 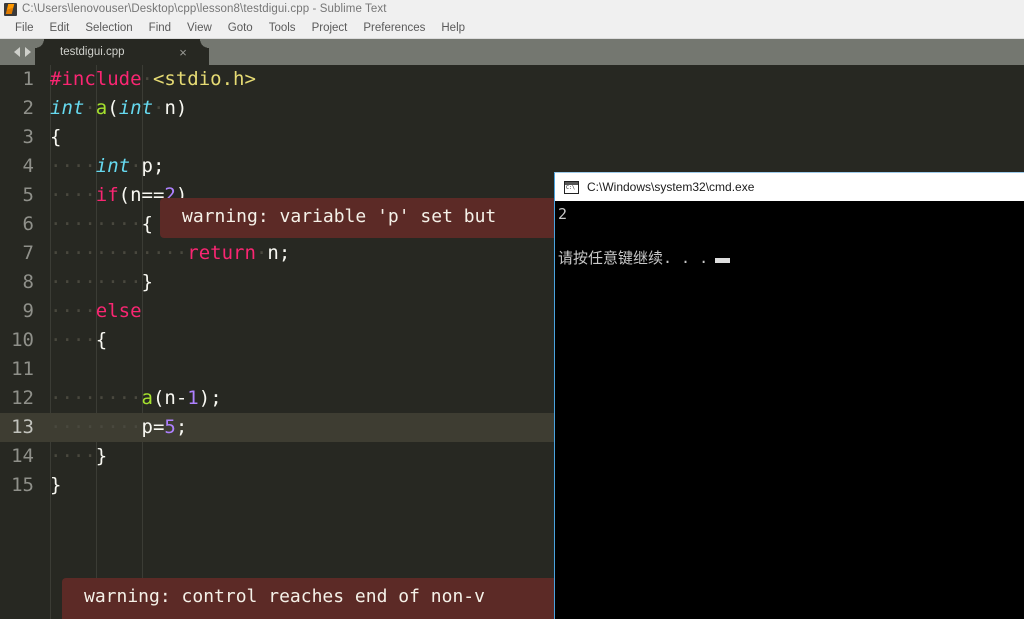 What do you see at coordinates (571, 187) in the screenshot?
I see `cmd-exe-icon` at bounding box center [571, 187].